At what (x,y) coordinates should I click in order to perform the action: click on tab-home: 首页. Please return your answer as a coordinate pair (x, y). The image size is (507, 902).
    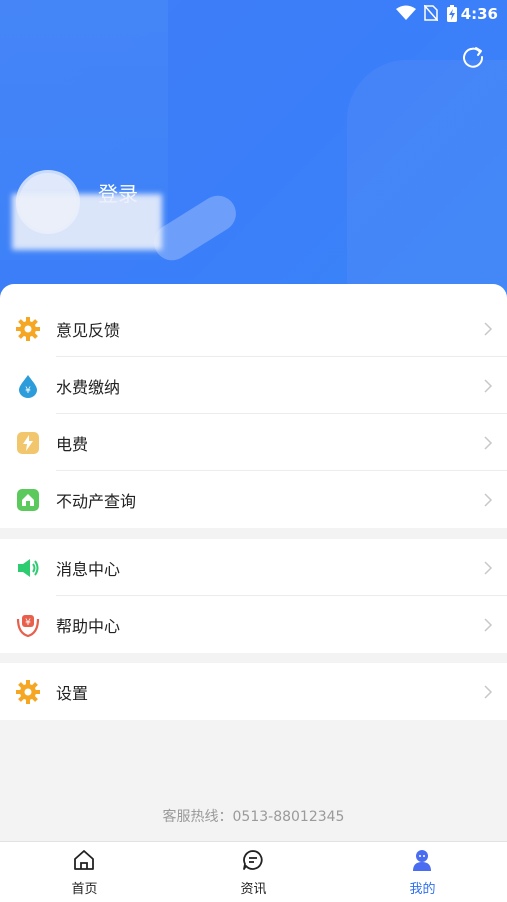
    Looking at the image, I should click on (84, 872).